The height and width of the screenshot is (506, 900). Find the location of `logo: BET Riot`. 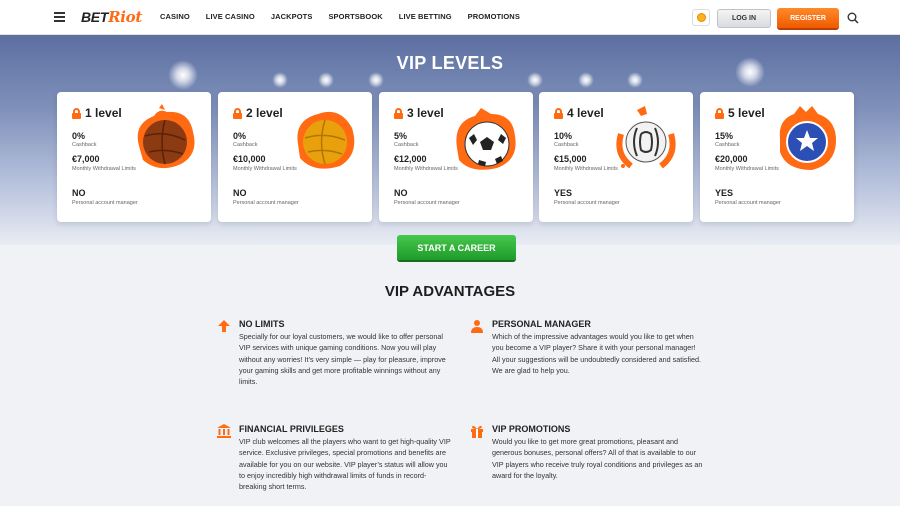

logo: BET Riot is located at coordinates (111, 17).